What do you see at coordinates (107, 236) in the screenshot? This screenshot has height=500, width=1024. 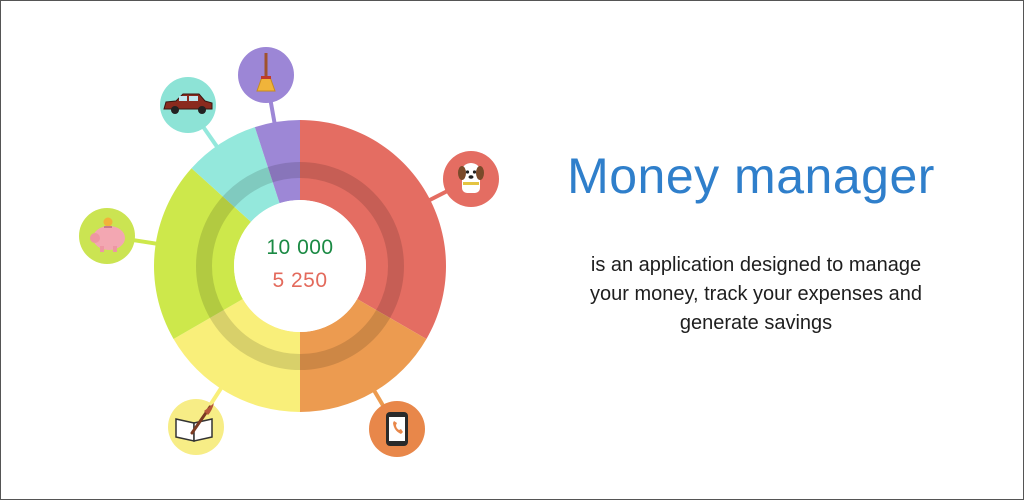 I see `piggy-bank-icon-bubble` at bounding box center [107, 236].